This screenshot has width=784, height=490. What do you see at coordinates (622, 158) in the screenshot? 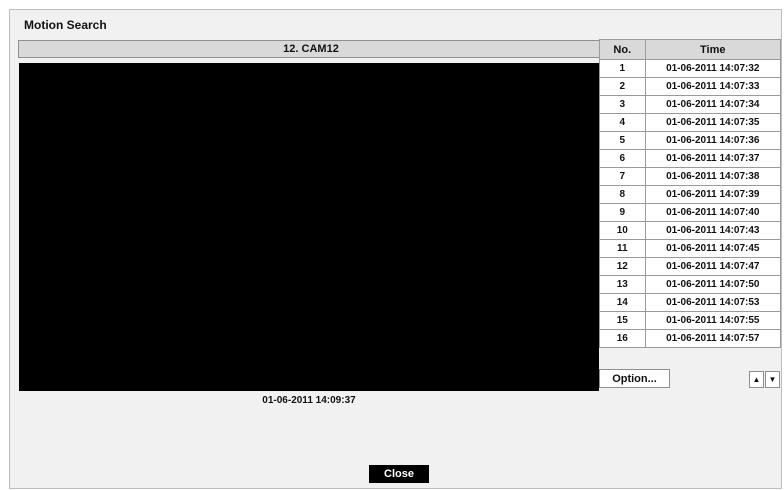
I see `row-number: 6` at bounding box center [622, 158].